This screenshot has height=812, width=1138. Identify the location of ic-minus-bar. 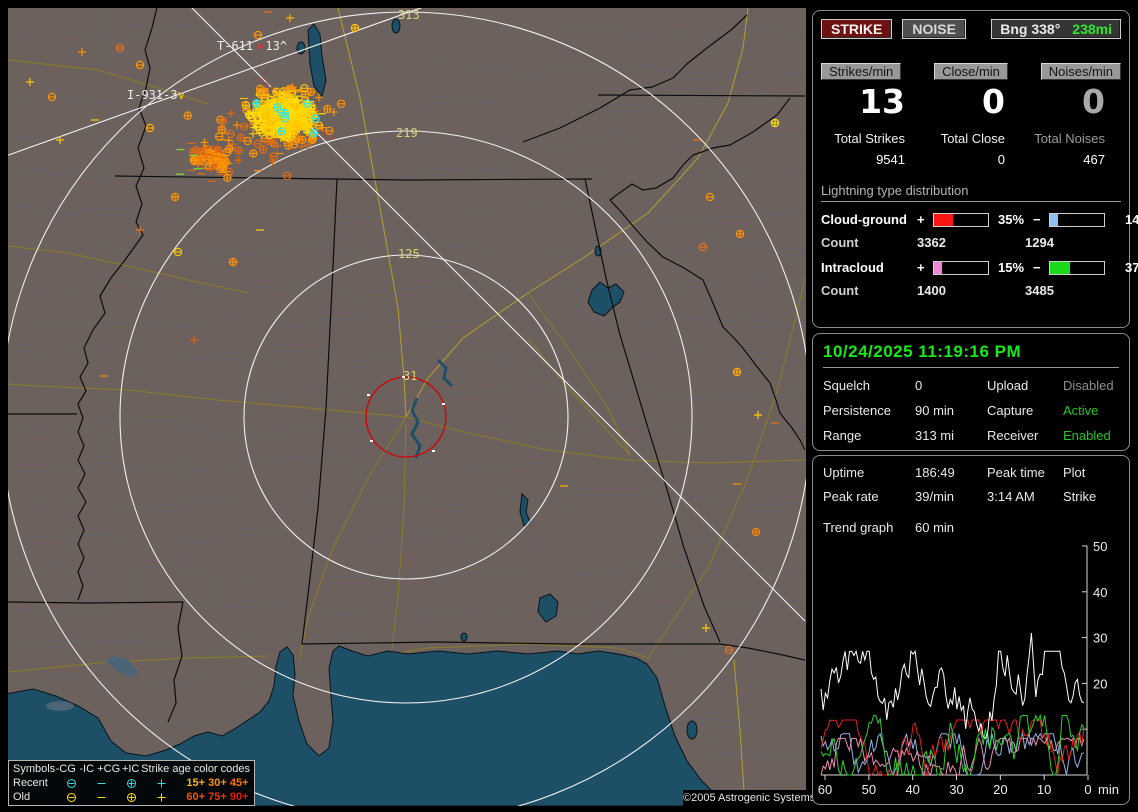
(1077, 267).